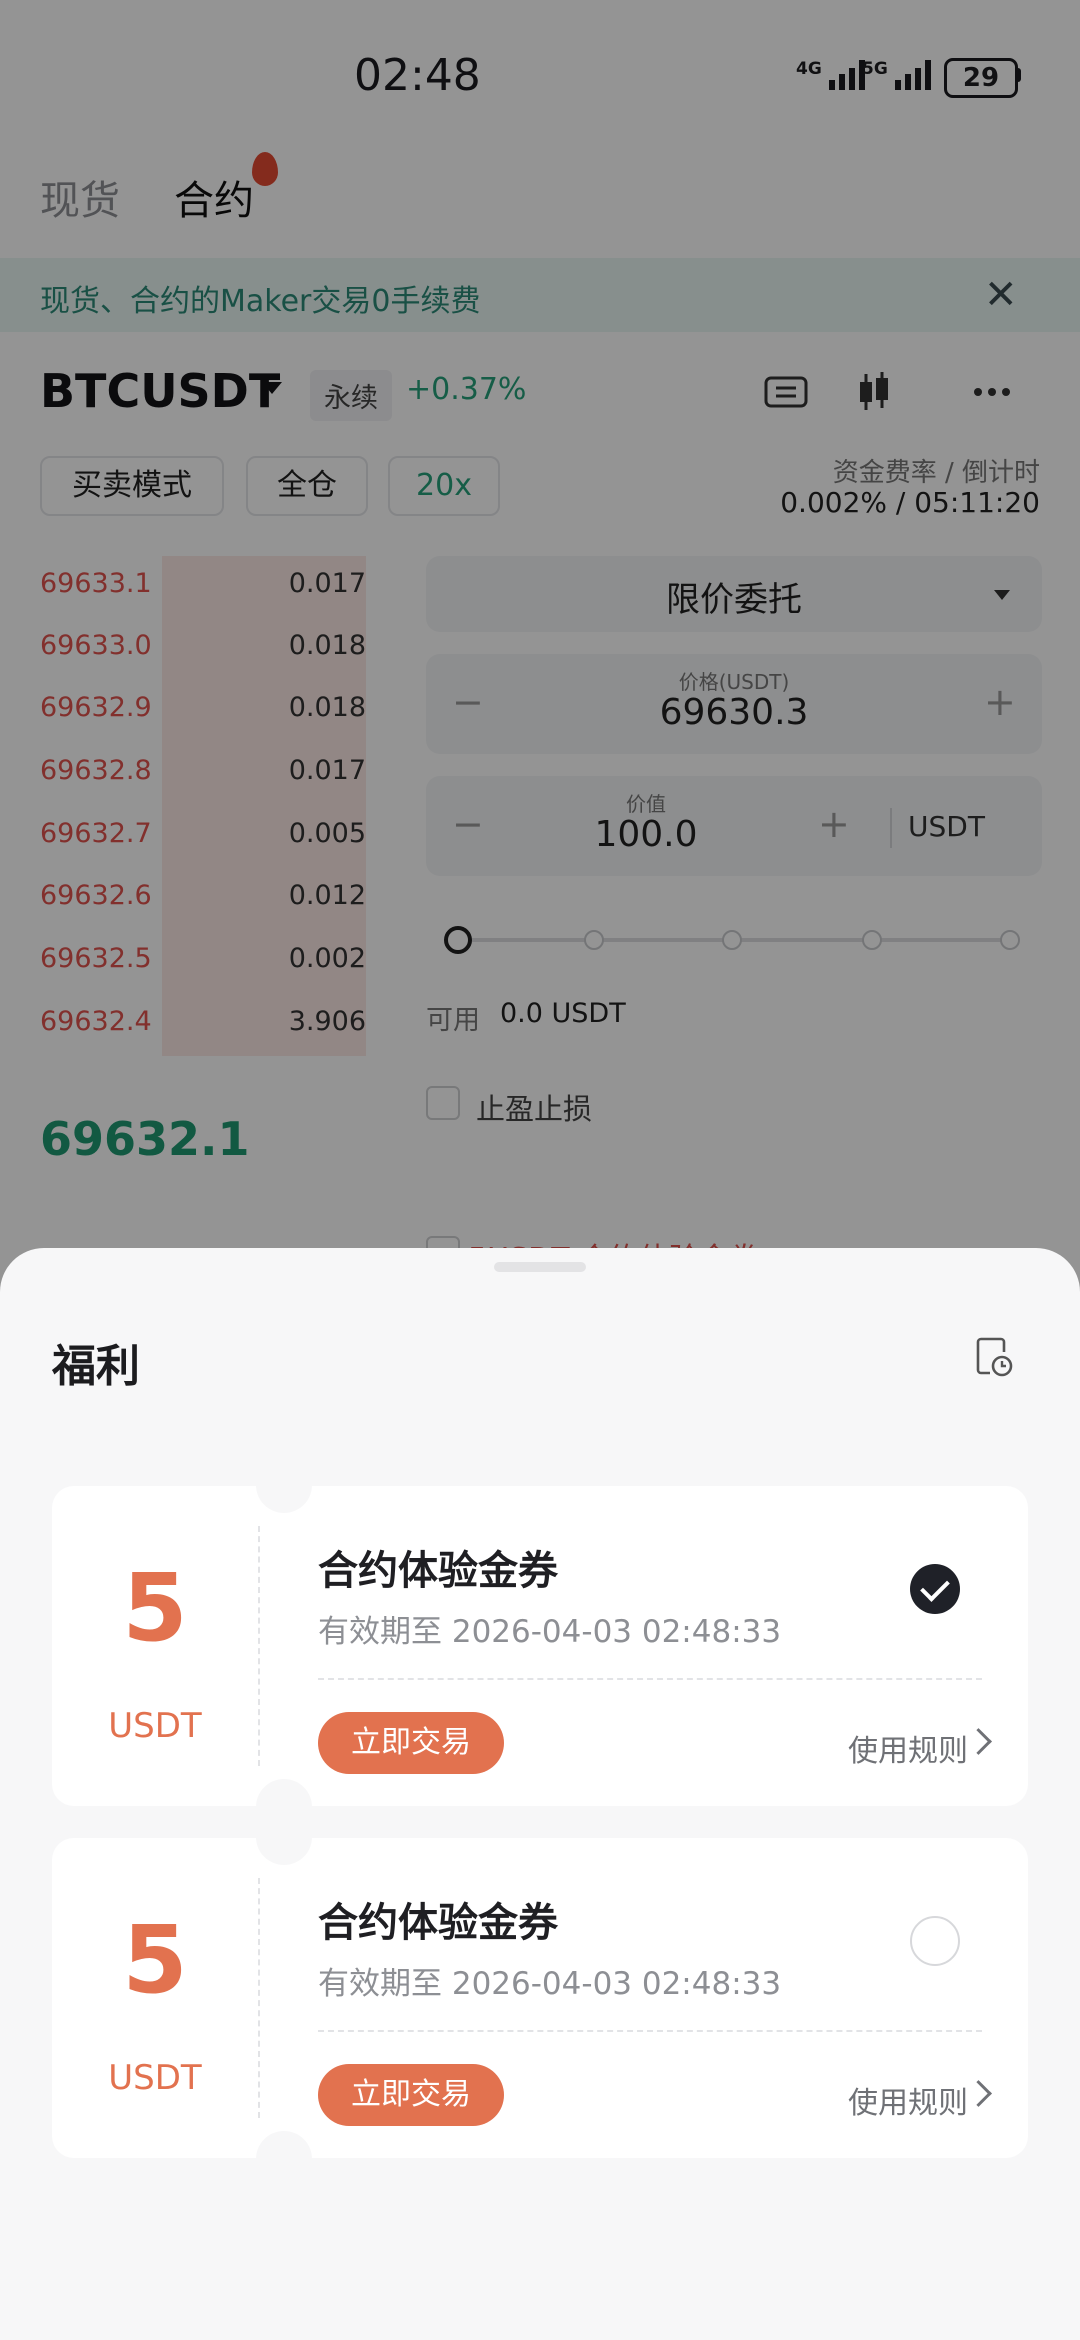  Describe the element at coordinates (935, 1589) in the screenshot. I see `check-icon` at that location.